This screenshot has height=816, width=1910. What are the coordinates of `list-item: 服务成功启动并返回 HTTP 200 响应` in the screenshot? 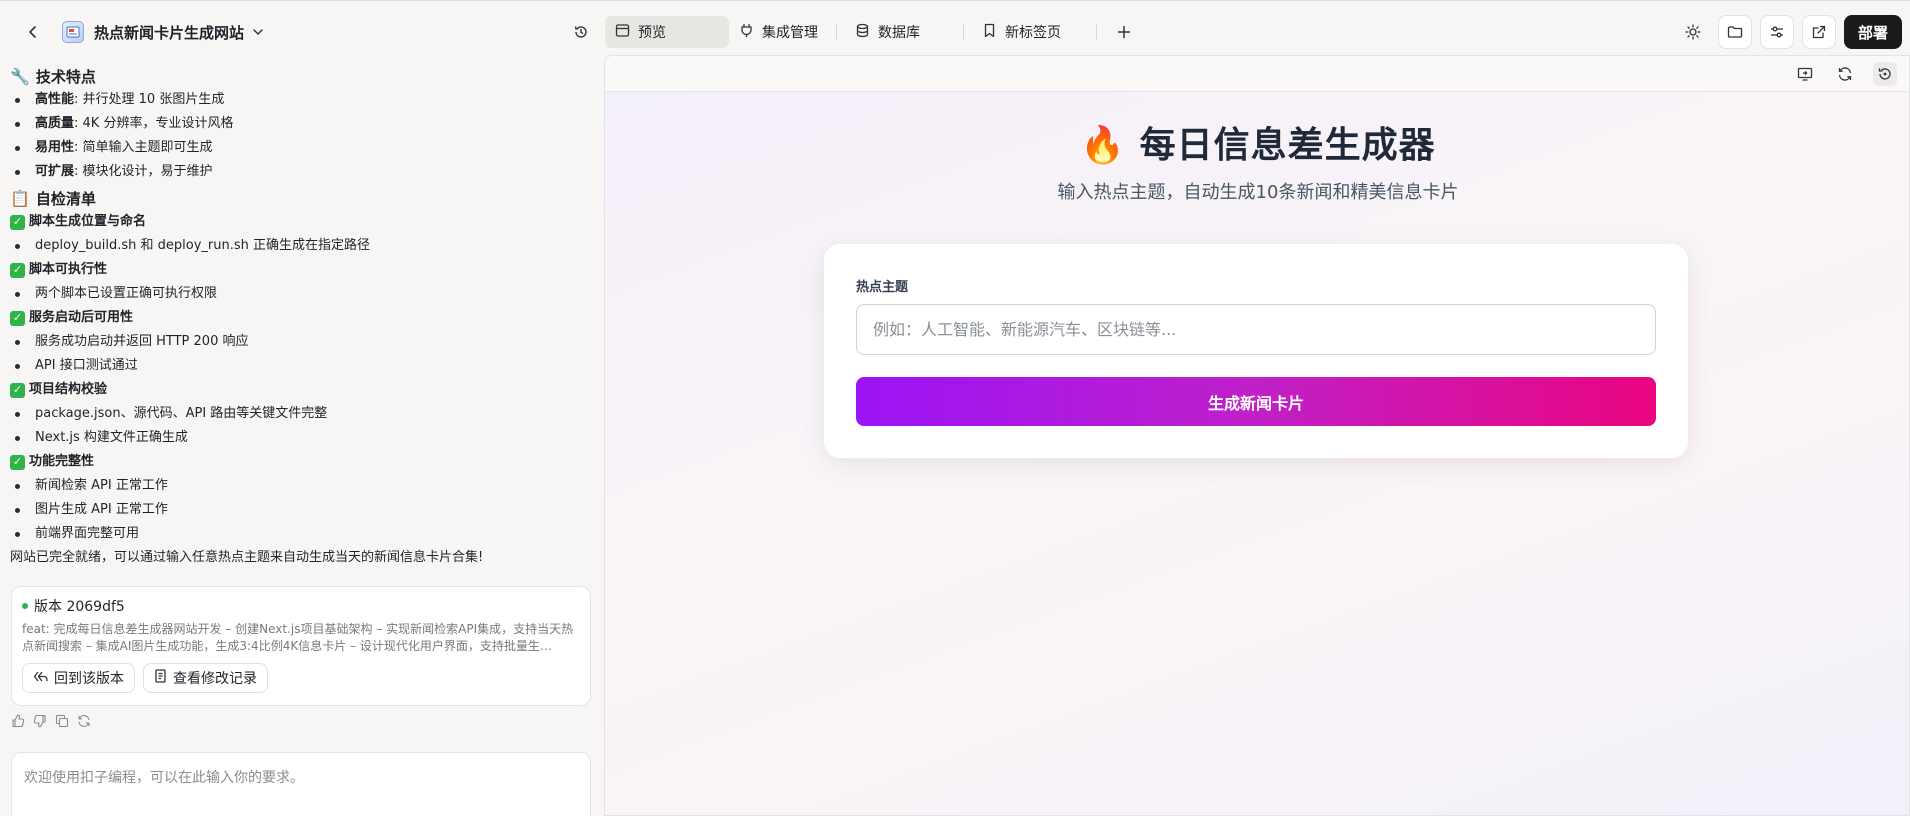 It's located at (300, 342).